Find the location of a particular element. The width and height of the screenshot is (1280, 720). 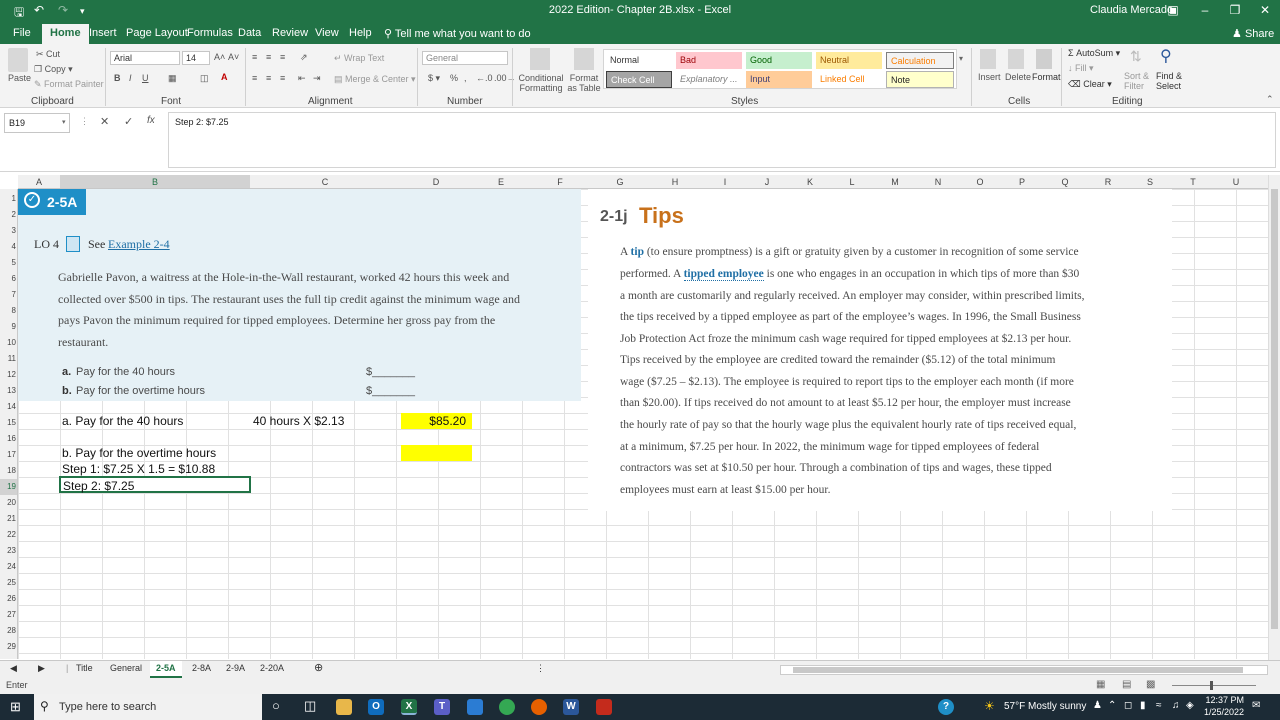

sort-filter-icon: ⇅ is located at coordinates (1136, 56).